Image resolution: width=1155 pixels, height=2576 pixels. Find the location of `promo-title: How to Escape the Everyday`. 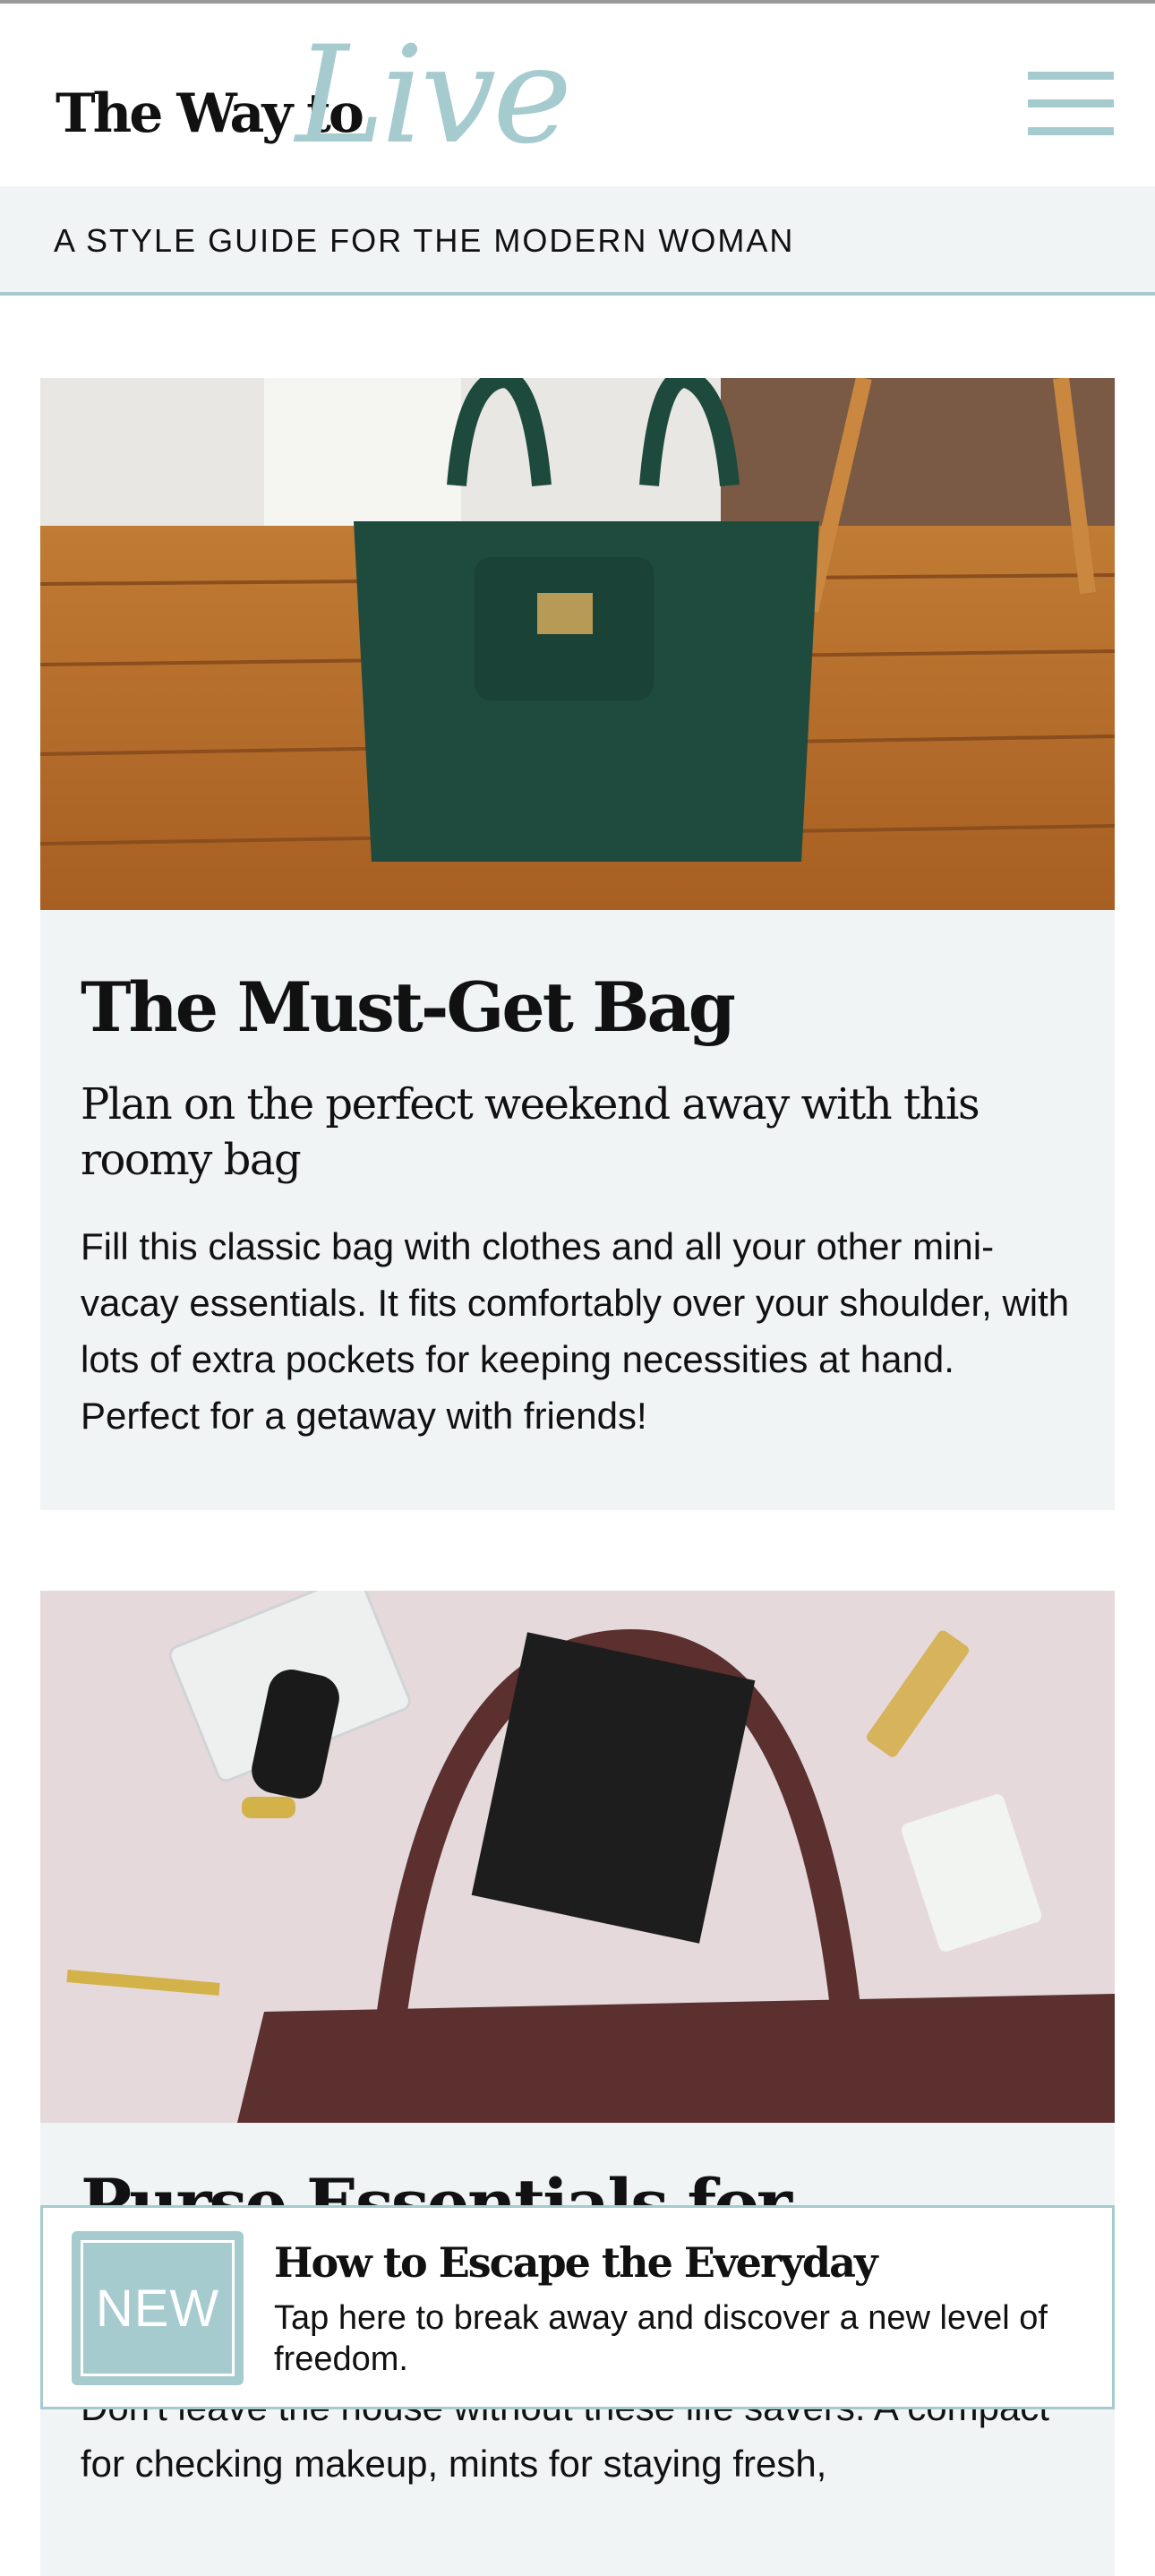

promo-title: How to Escape the Everyday is located at coordinates (576, 2262).